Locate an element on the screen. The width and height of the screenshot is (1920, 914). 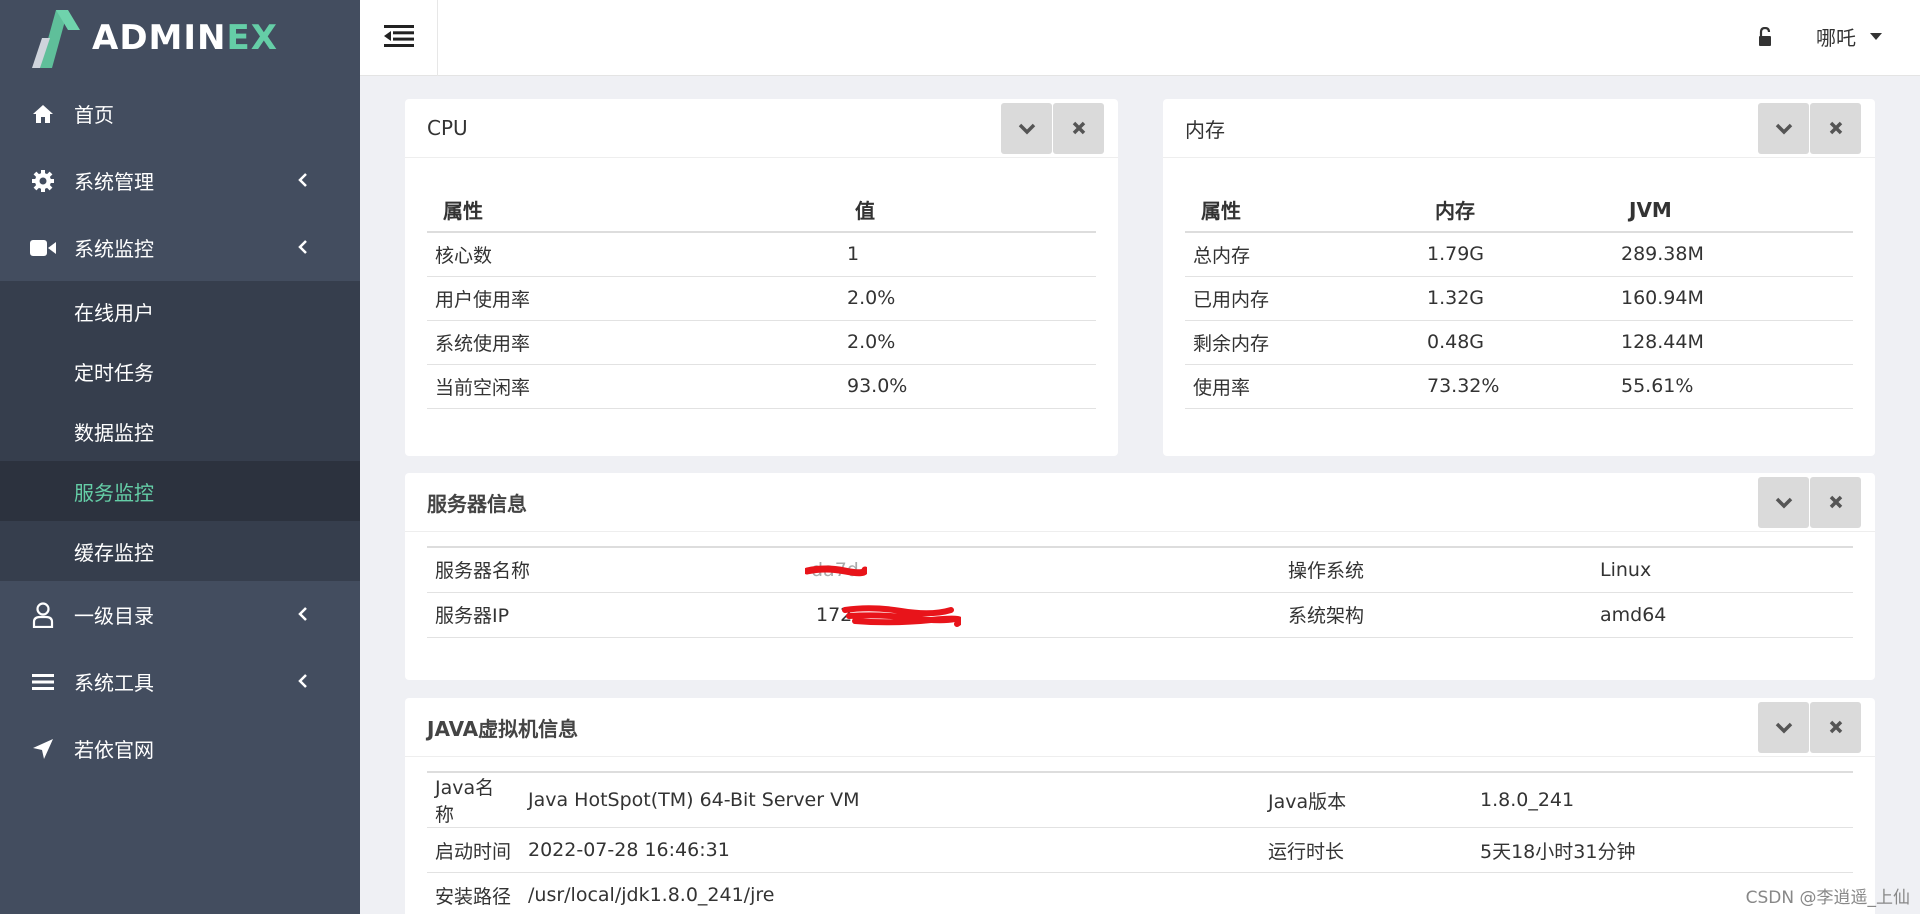
table-cell: Java HotSpot(TM) 64-Bit Server VM is located at coordinates (890, 800).